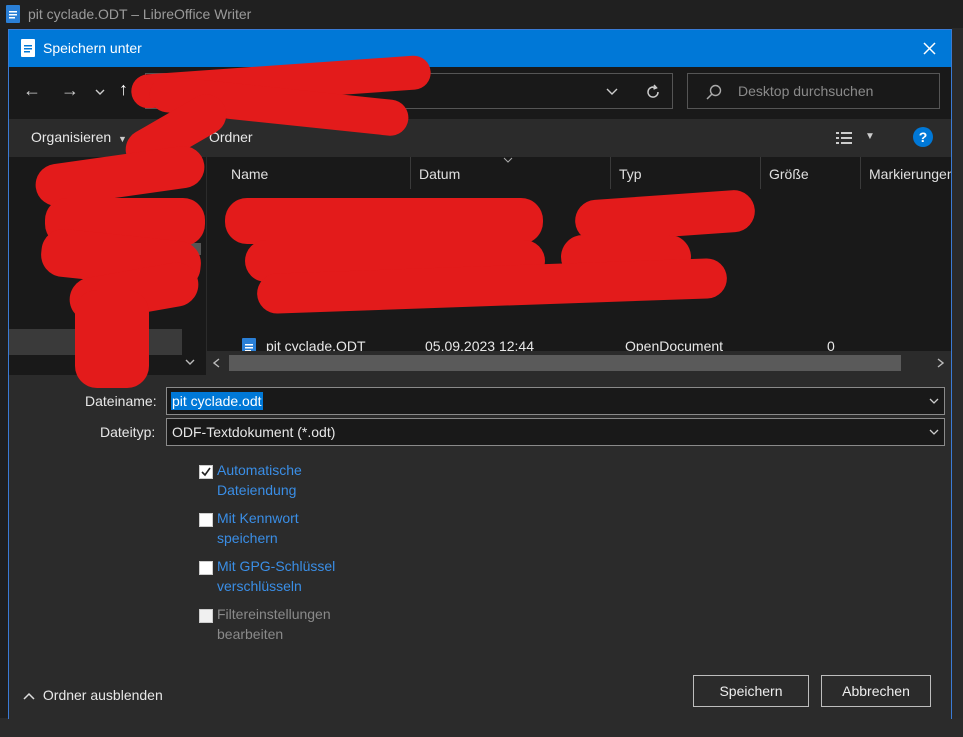 This screenshot has width=963, height=737. What do you see at coordinates (876, 691) in the screenshot?
I see `cancel-button: Abbrechen` at bounding box center [876, 691].